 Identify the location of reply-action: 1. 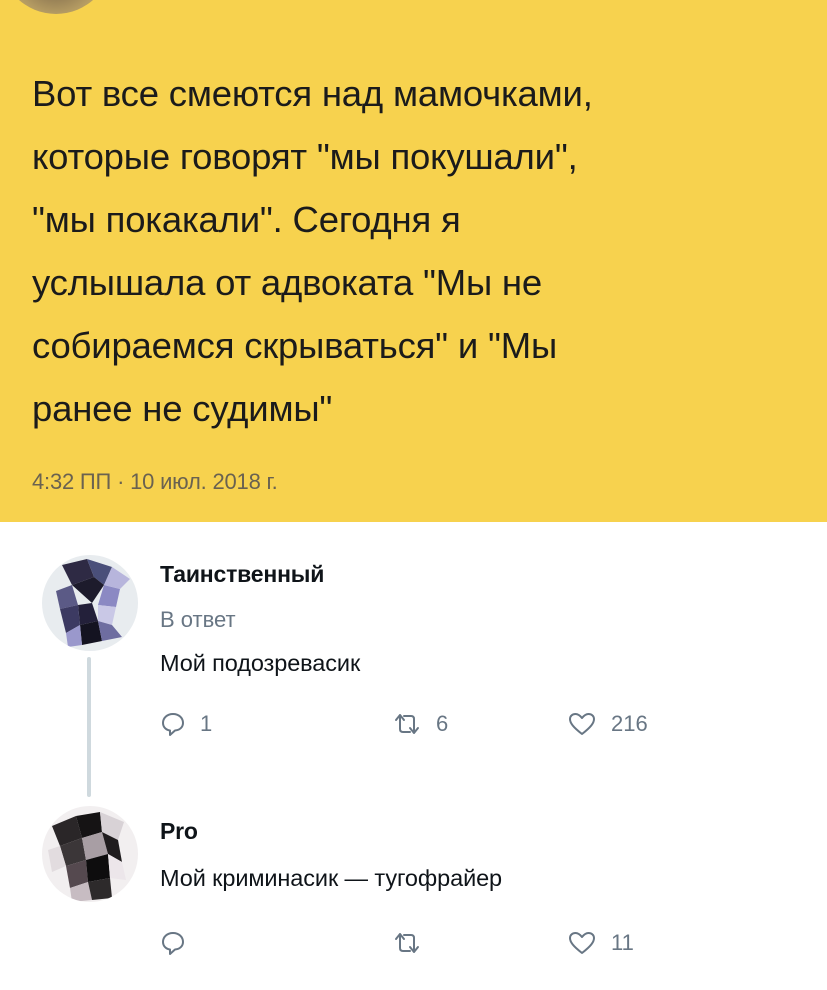
(186, 724).